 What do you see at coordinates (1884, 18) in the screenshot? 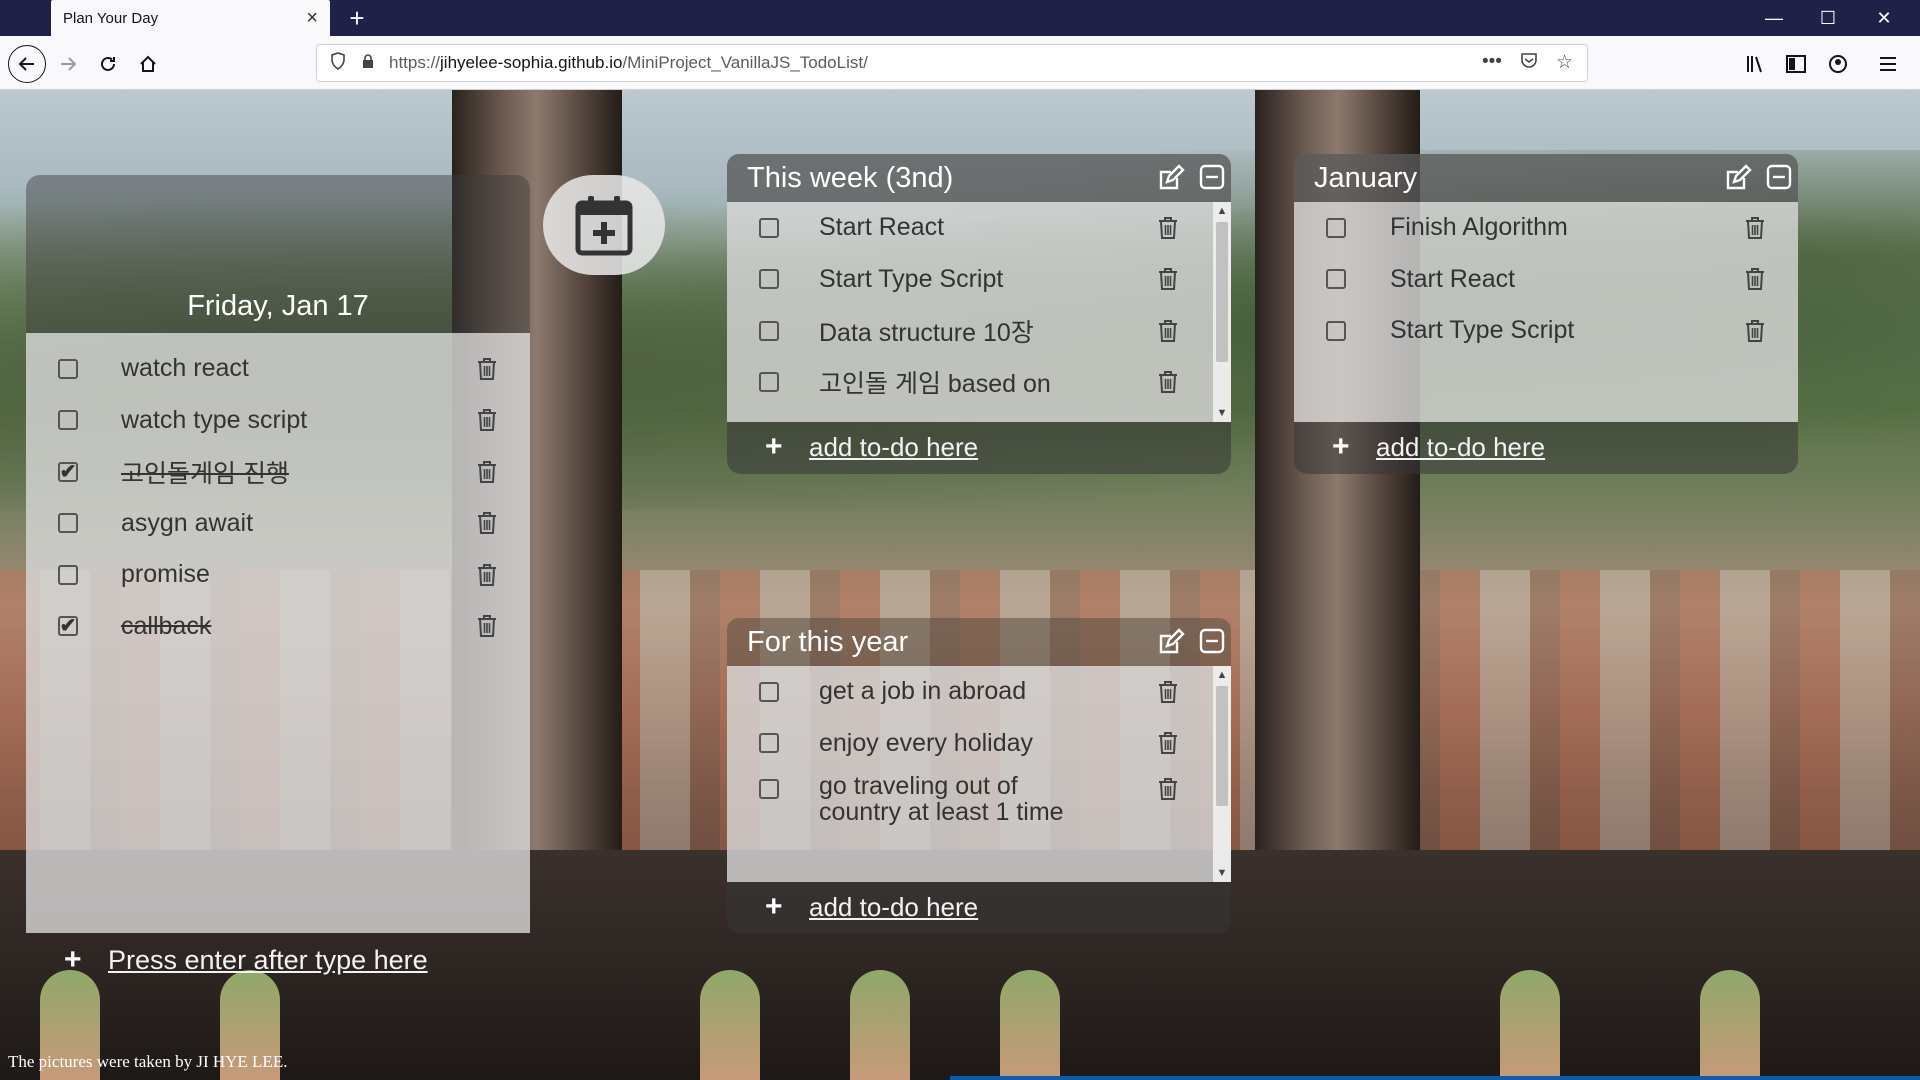
I see `close-window-button: ✕` at bounding box center [1884, 18].